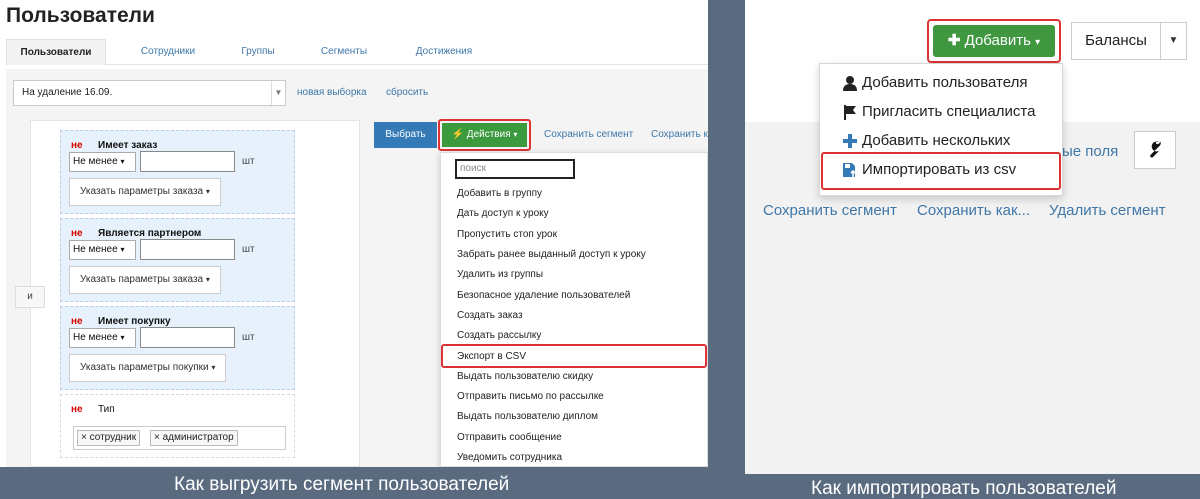  What do you see at coordinates (551, 254) in the screenshot?
I see `menu-item-revoke-lesson-access: Забрать ранее выданный доступ к уроку` at bounding box center [551, 254].